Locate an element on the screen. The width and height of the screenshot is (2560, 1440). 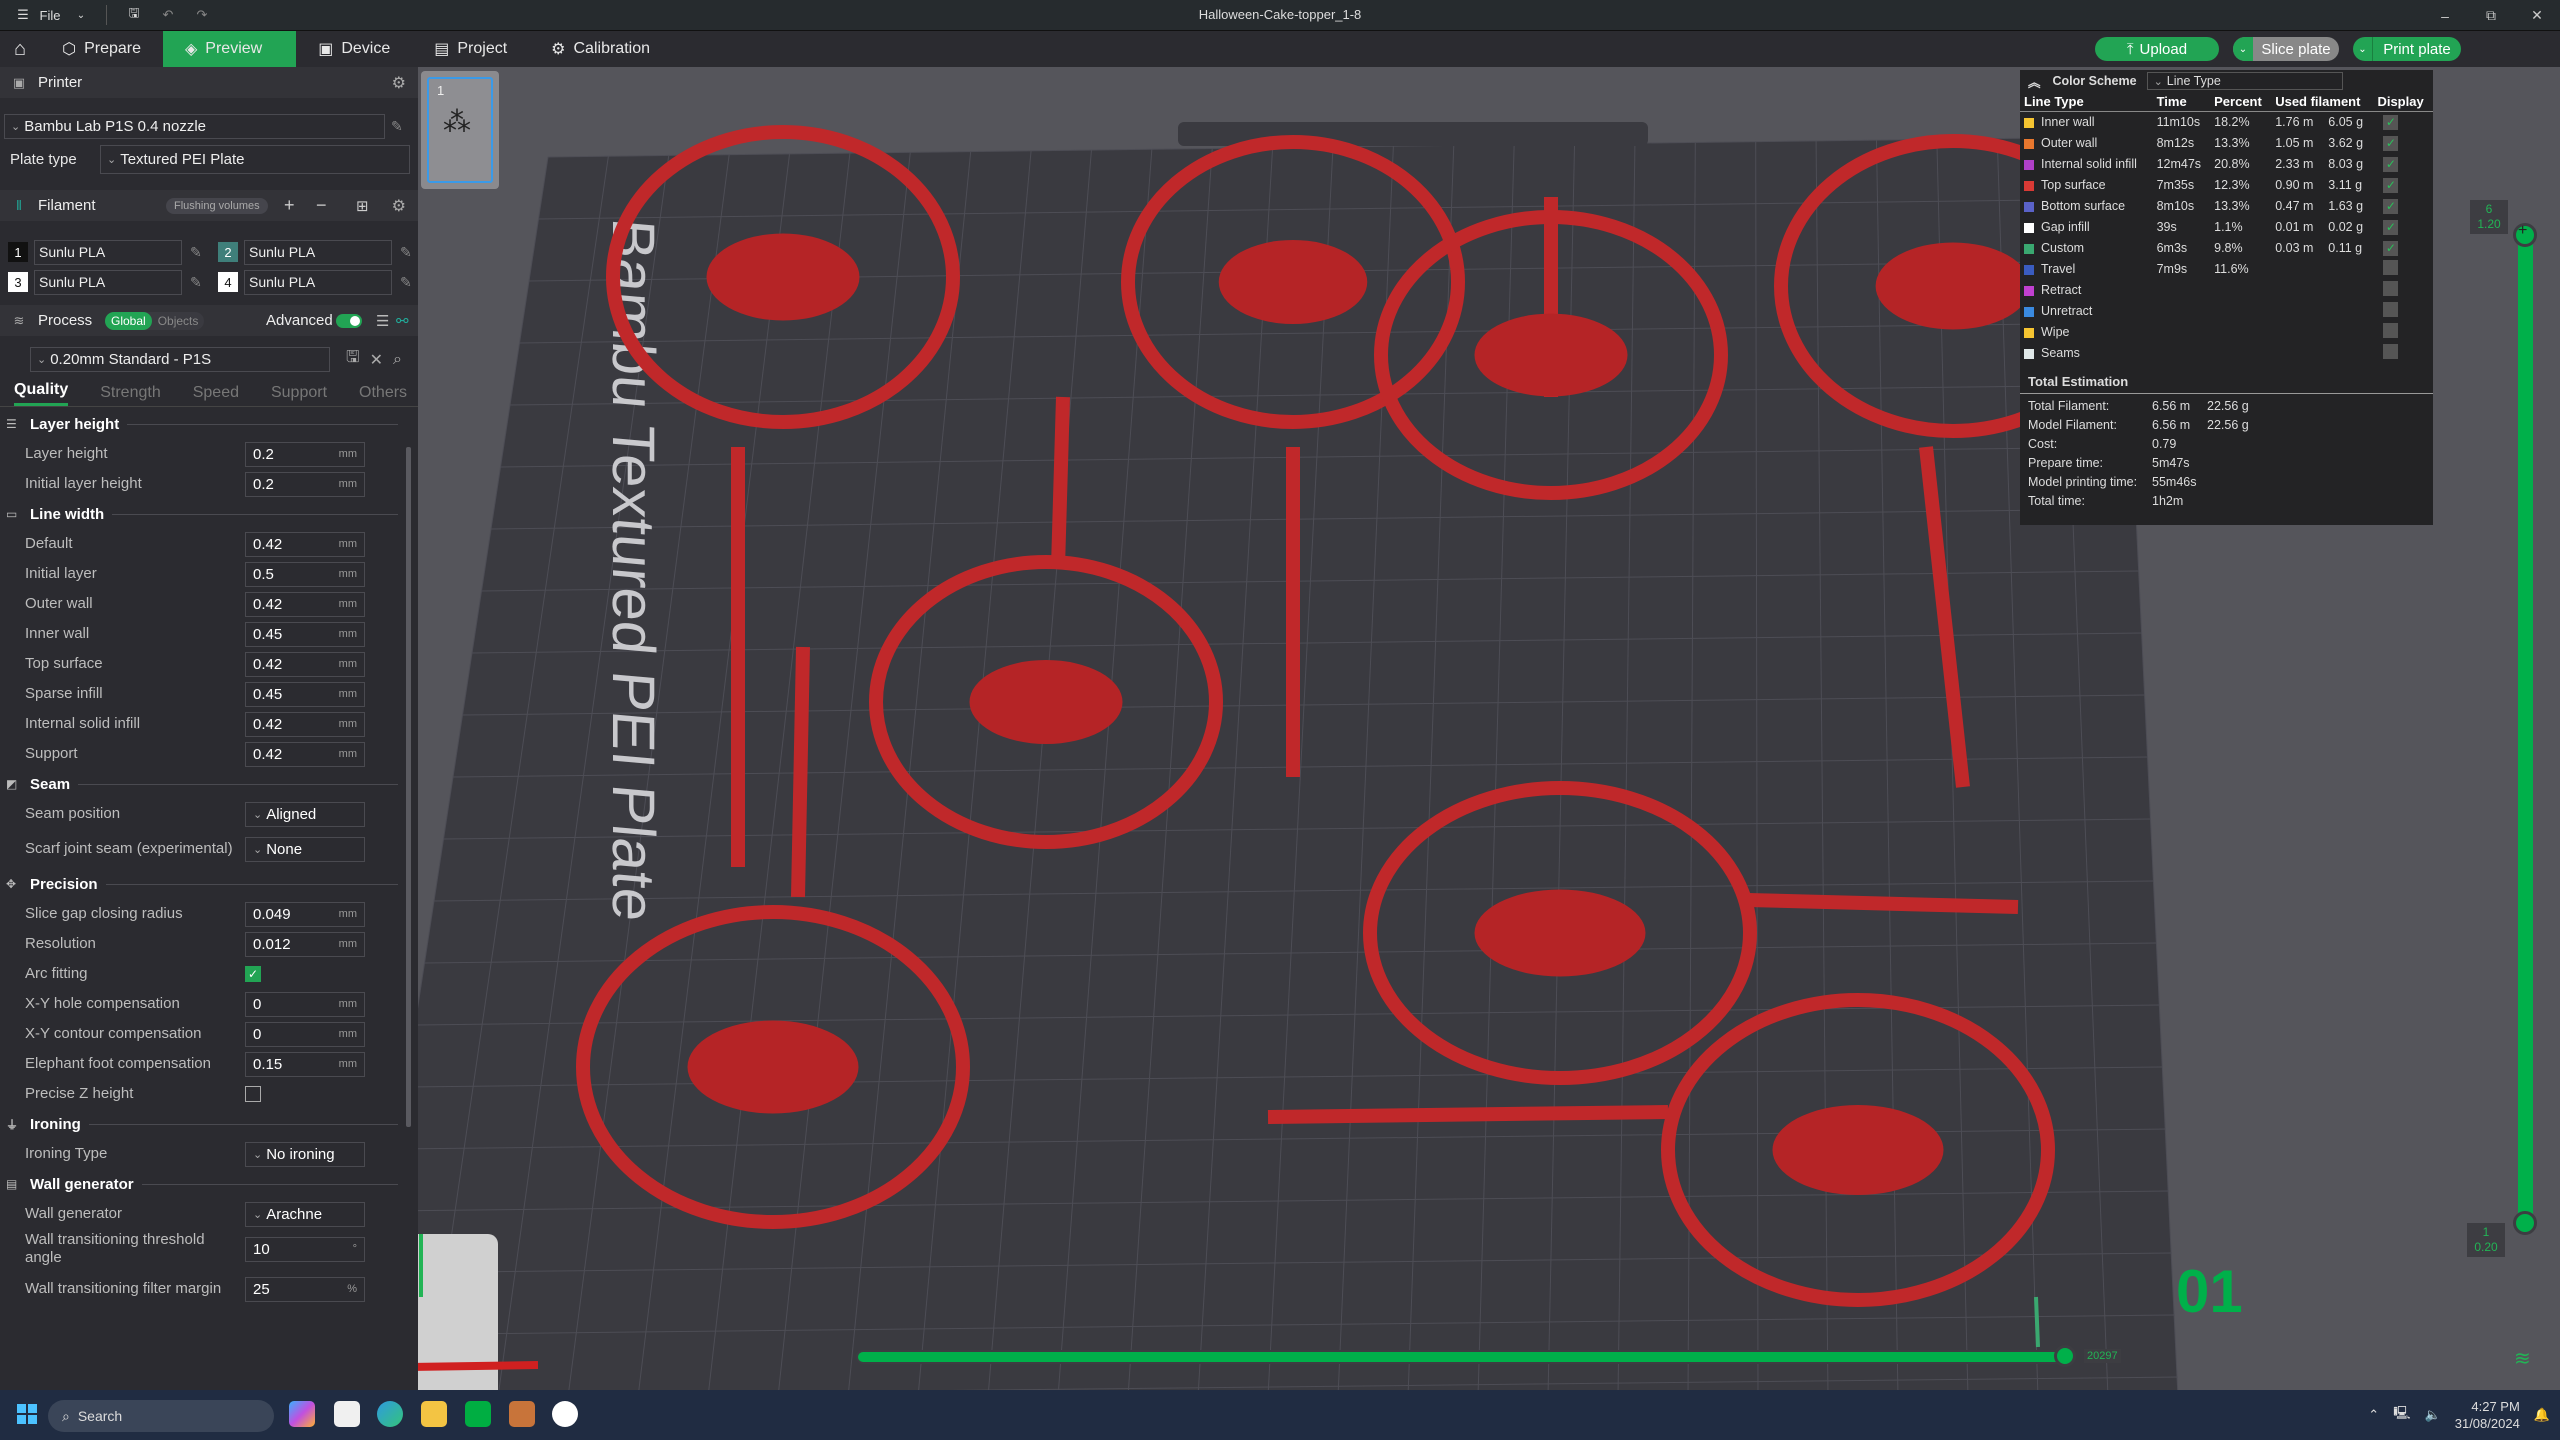
filament-slot: 2 Sunlu PLA ✎ is located at coordinates (318, 252).